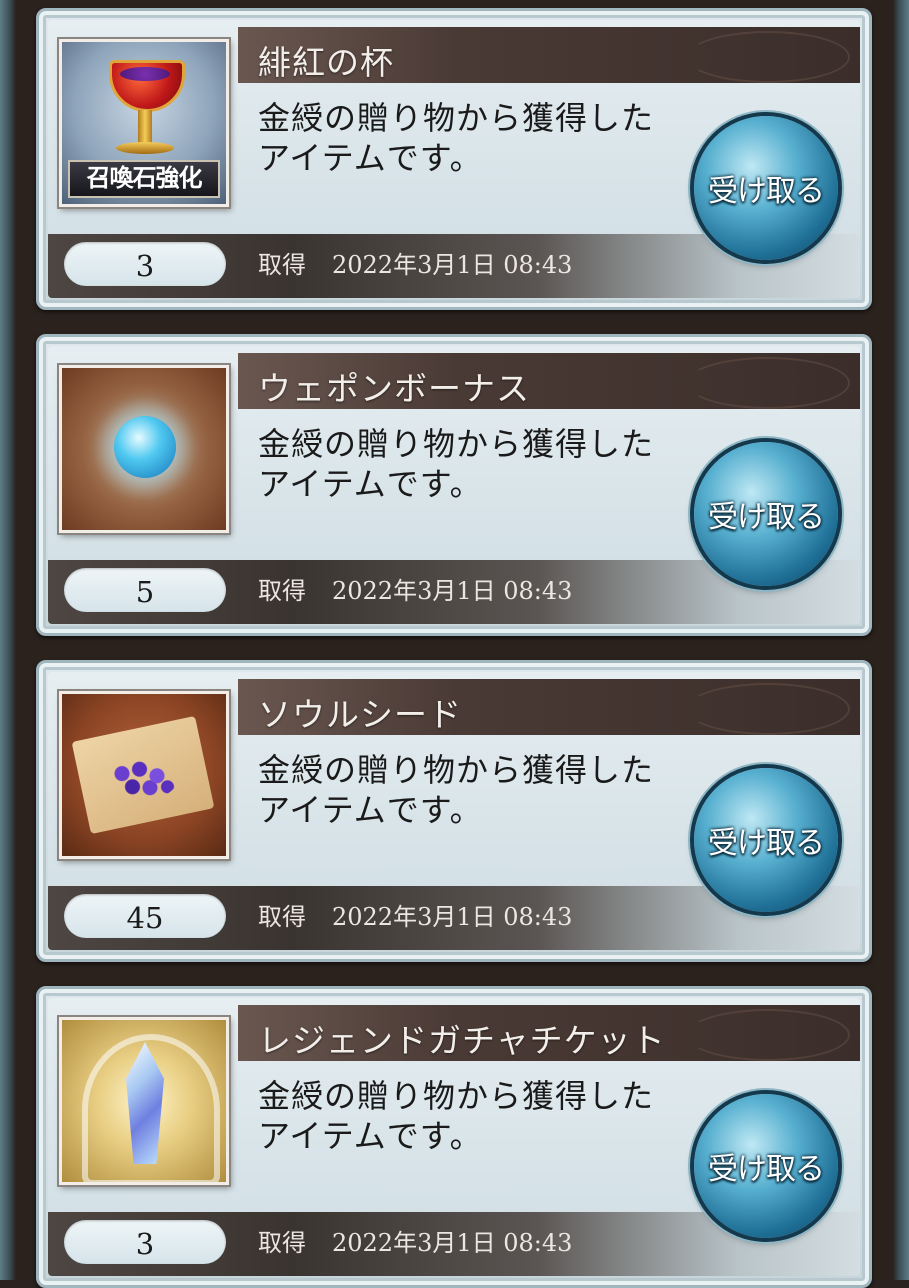 The width and height of the screenshot is (909, 1288). I want to click on chalice-icon: 召喚石強化, so click(144, 123).